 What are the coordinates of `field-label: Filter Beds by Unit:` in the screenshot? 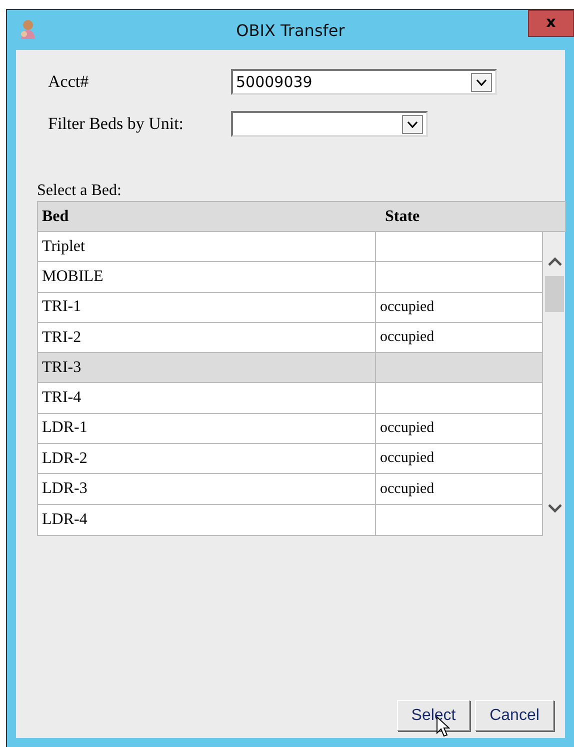 It's located at (116, 124).